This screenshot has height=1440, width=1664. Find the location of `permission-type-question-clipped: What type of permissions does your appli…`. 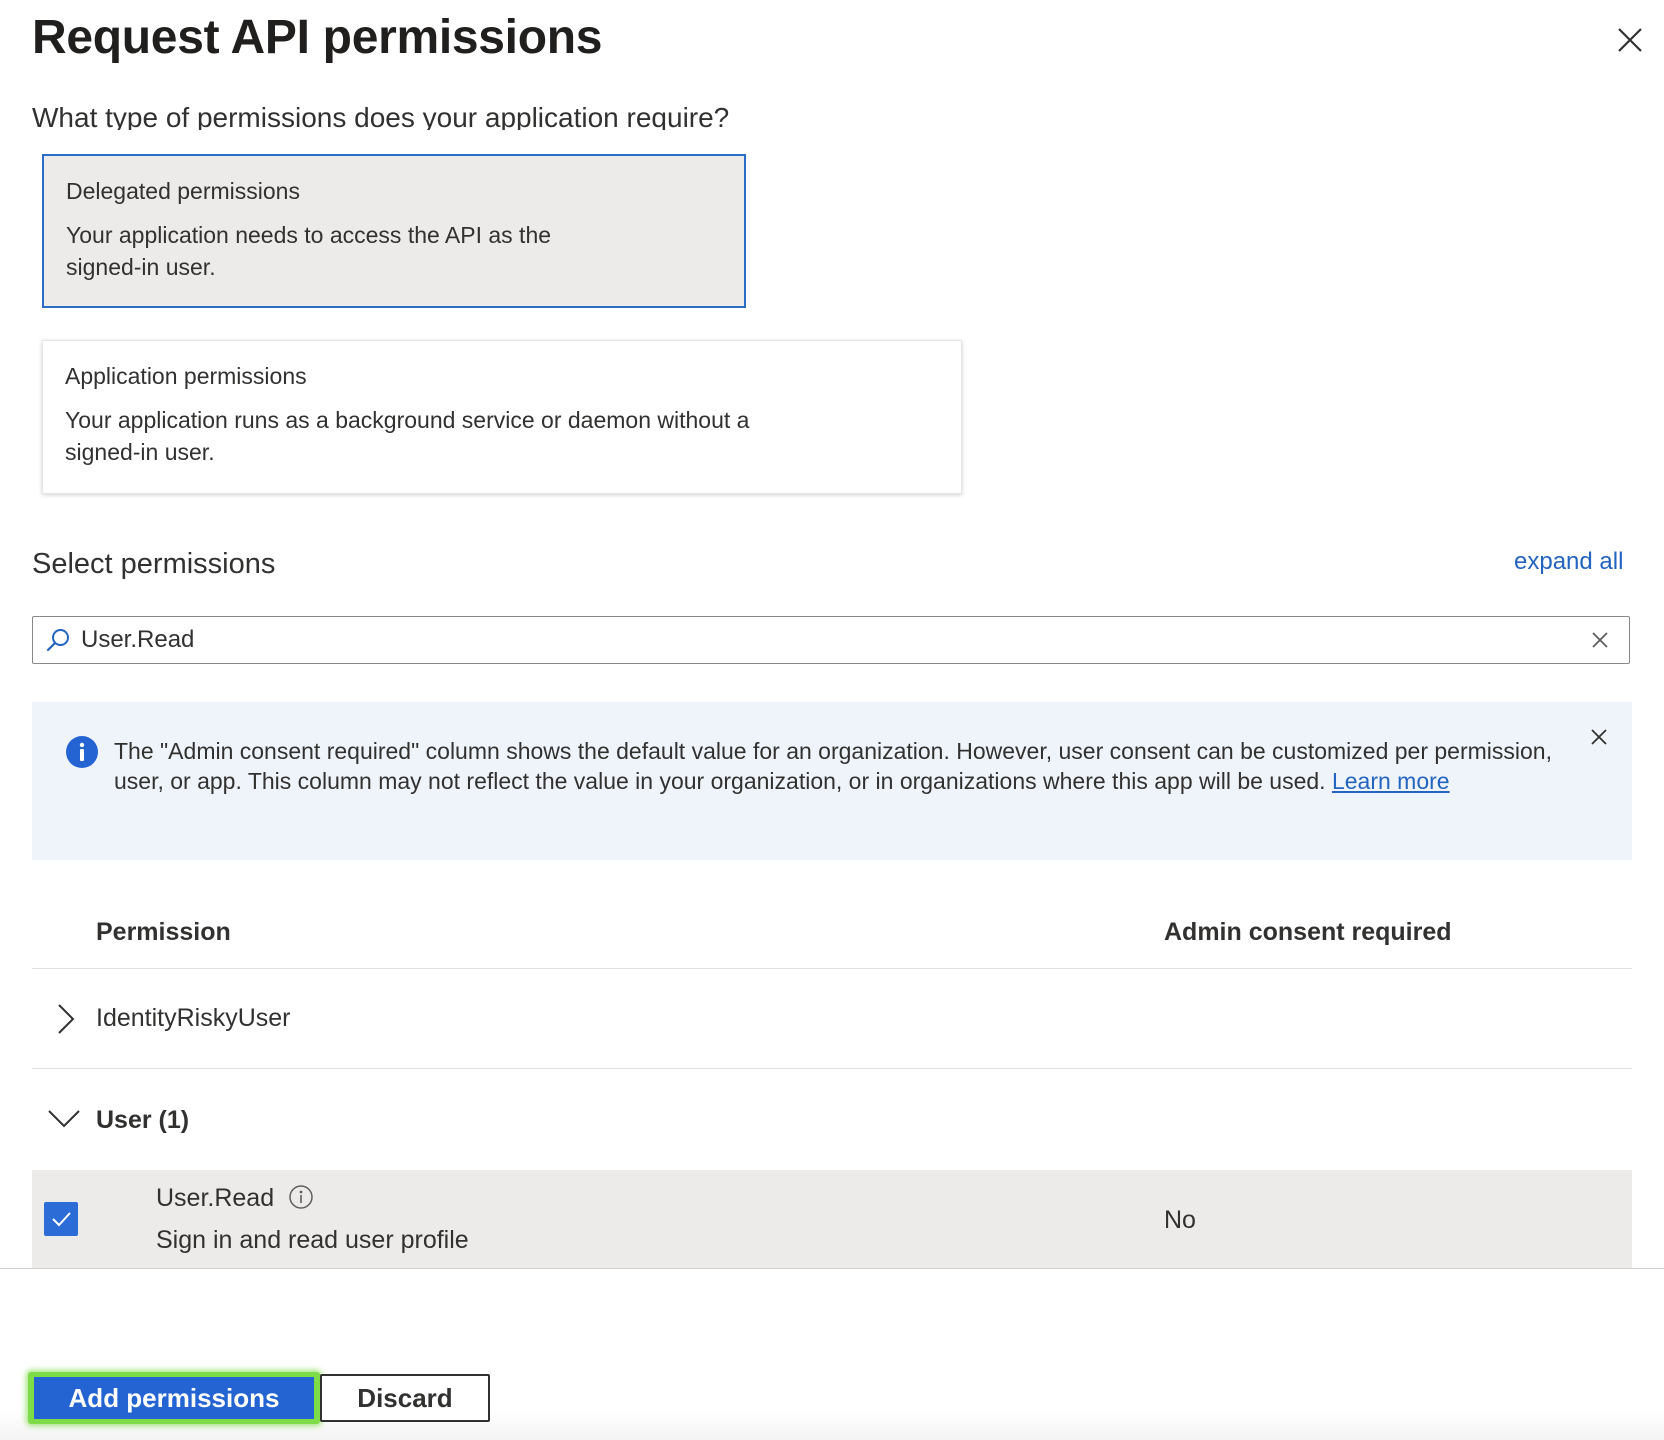

permission-type-question-clipped: What type of permissions does your appli… is located at coordinates (381, 116).